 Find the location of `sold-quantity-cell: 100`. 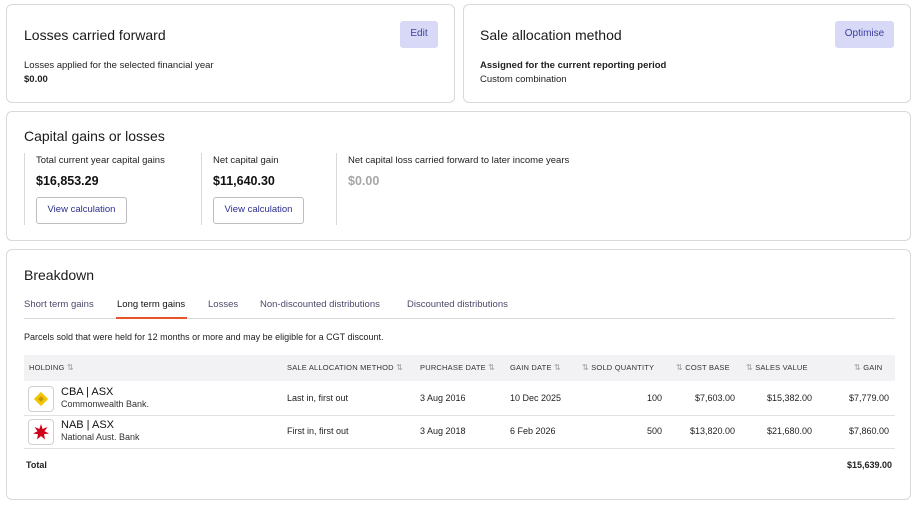

sold-quantity-cell: 100 is located at coordinates (654, 398).